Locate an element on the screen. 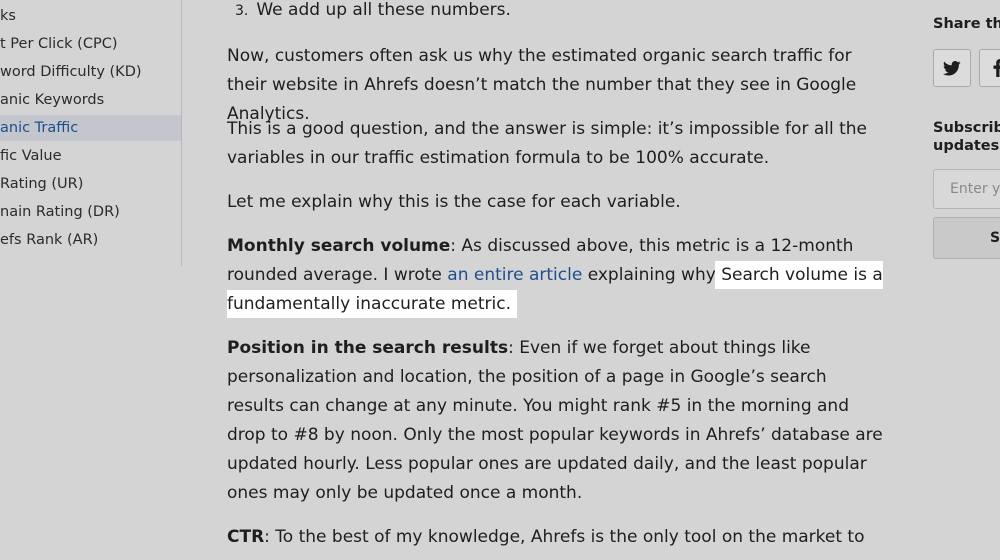  share-sidebar: Share this Subscribe updates S is located at coordinates (966, 280).